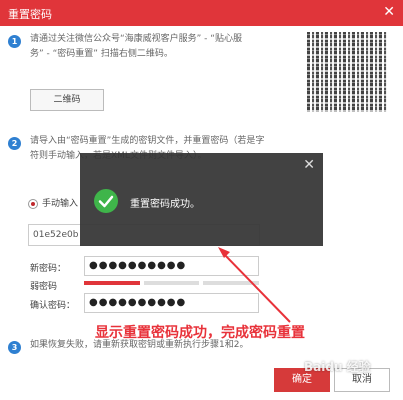  What do you see at coordinates (200, 333) in the screenshot?
I see `annotation-caption: 显示重置密码成功，完成密码重置` at bounding box center [200, 333].